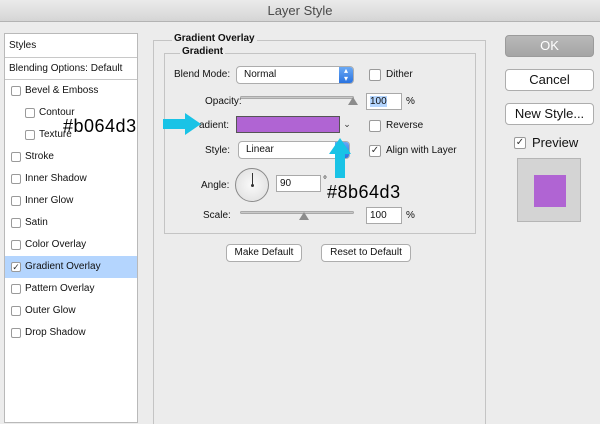 This screenshot has width=600, height=424. What do you see at coordinates (39, 156) in the screenshot?
I see `style-item-label: Stroke` at bounding box center [39, 156].